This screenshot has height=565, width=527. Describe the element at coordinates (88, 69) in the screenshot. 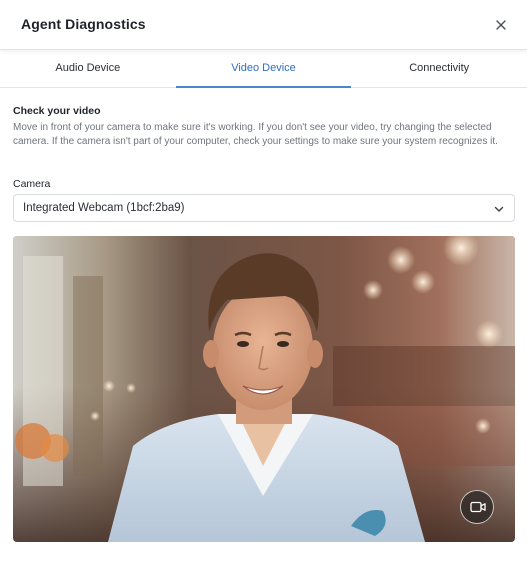

I see `tab-audio-device: Audio Device` at that location.